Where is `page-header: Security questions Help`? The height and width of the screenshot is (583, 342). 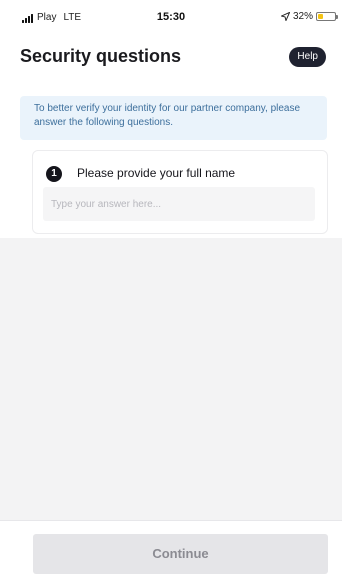 page-header: Security questions Help is located at coordinates (171, 57).